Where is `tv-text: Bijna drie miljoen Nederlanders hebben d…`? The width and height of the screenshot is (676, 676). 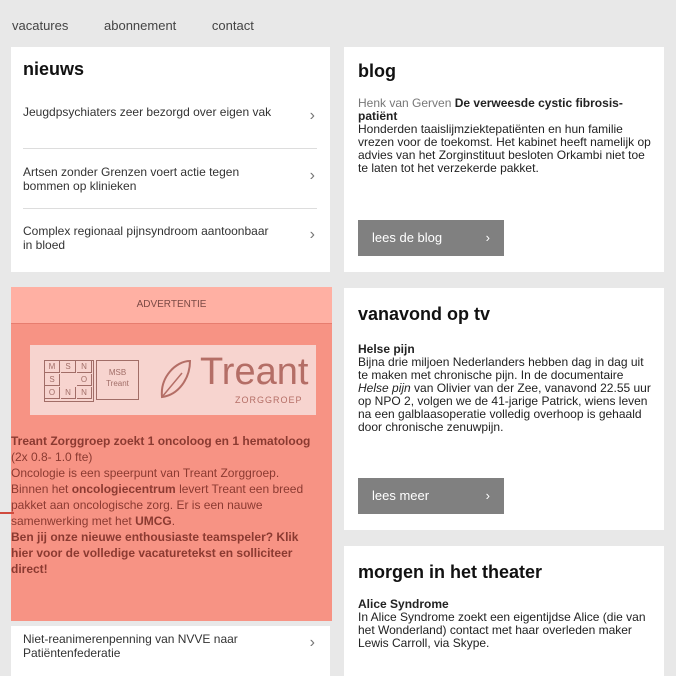 tv-text: Bijna drie miljoen Nederlanders hebben d… is located at coordinates (501, 368).